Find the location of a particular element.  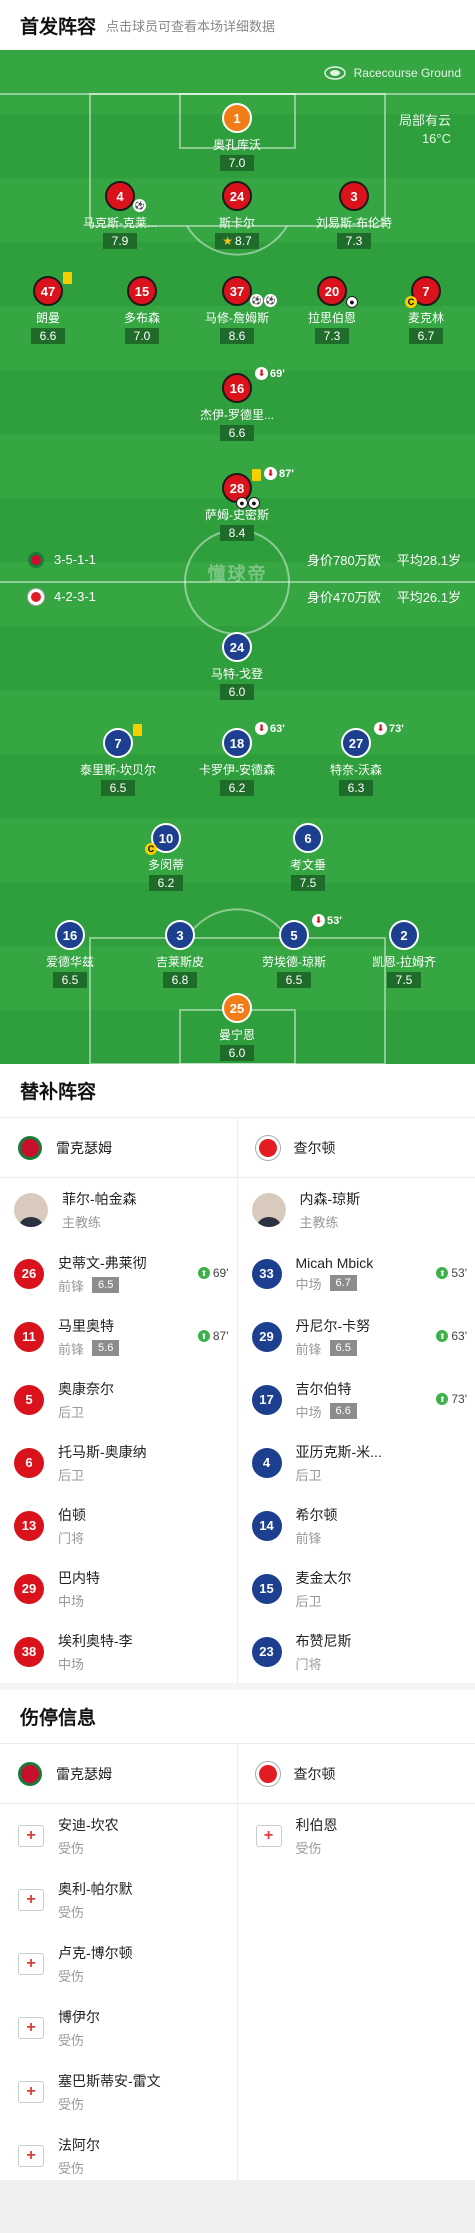

player-rating: 6.6 is located at coordinates (237, 433).